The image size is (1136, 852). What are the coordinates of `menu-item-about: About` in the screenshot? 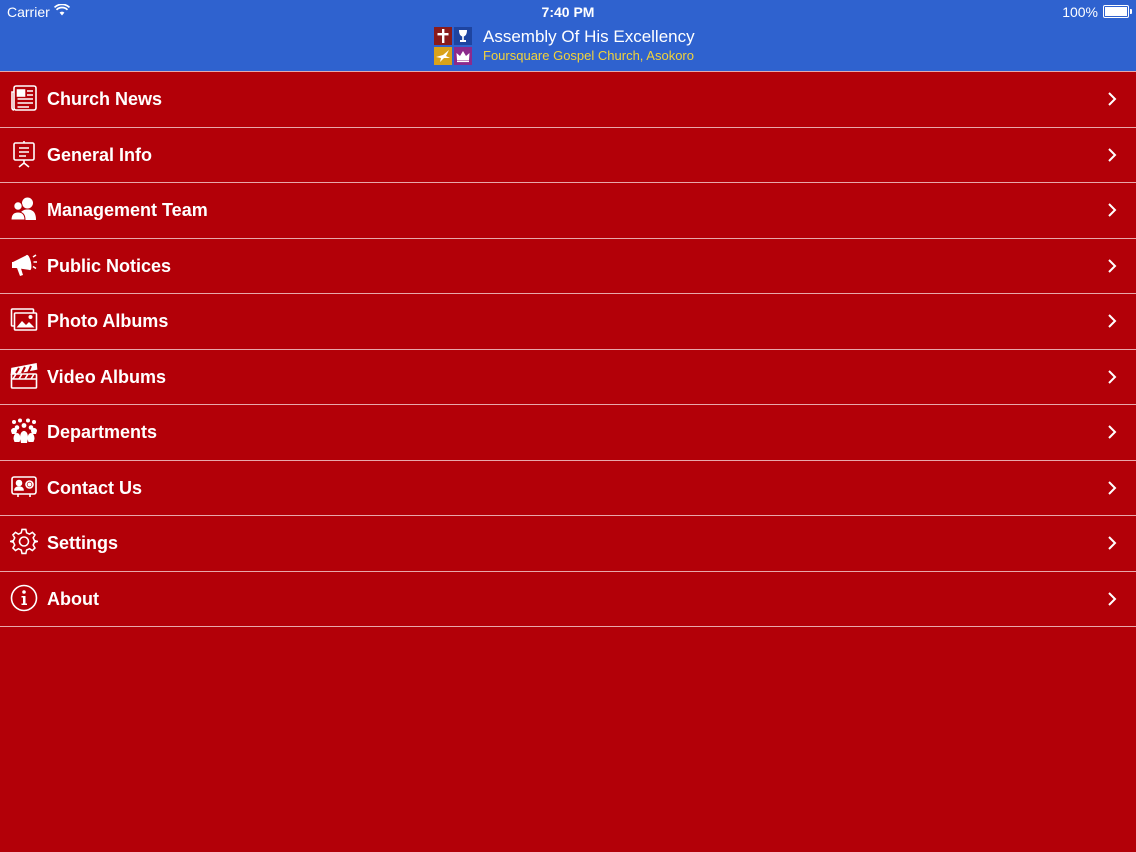 It's located at (568, 599).